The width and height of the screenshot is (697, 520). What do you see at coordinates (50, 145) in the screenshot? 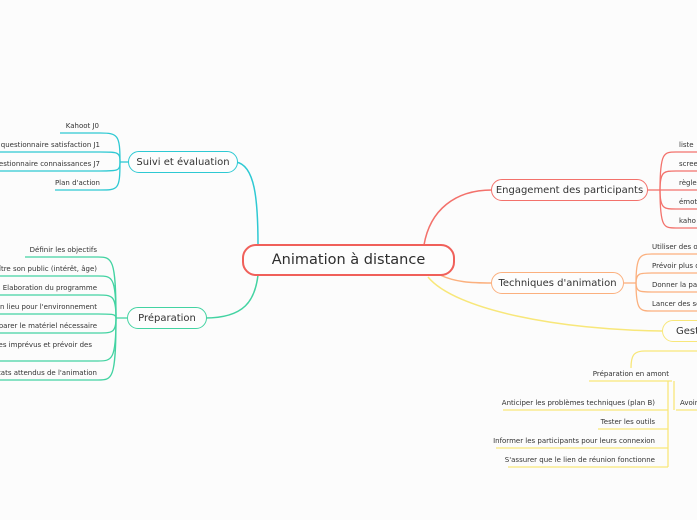
I see `leaf-suivi: questionnaire satisfaction J1` at bounding box center [50, 145].